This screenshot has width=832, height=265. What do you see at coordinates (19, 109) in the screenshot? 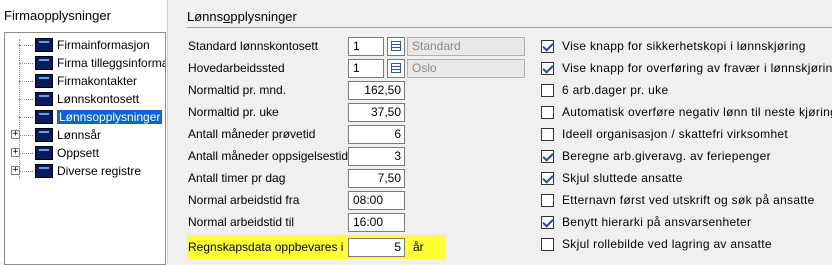
I see `tree-connector` at bounding box center [19, 109].